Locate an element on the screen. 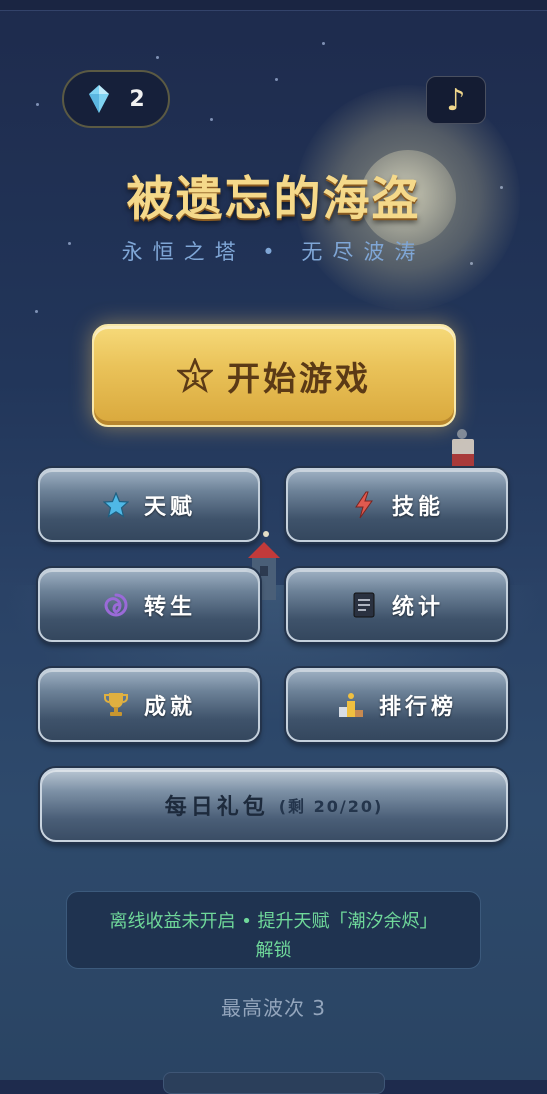 This screenshot has width=547, height=1094. rank-star-icon: 1 is located at coordinates (195, 375).